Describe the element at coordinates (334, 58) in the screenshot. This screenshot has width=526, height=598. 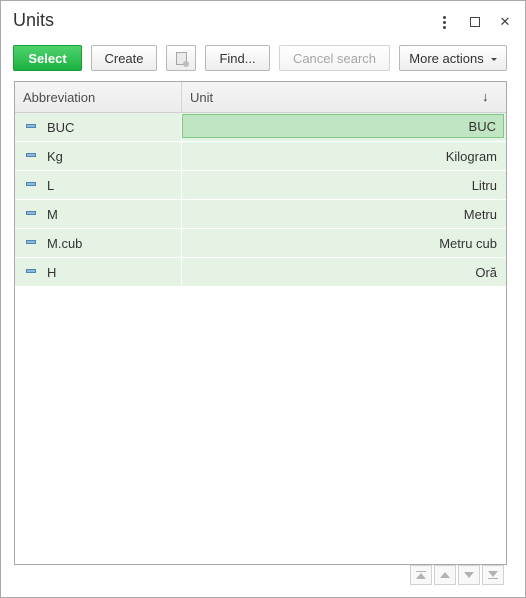
I see `cancel-search-button: Cancel search` at that location.